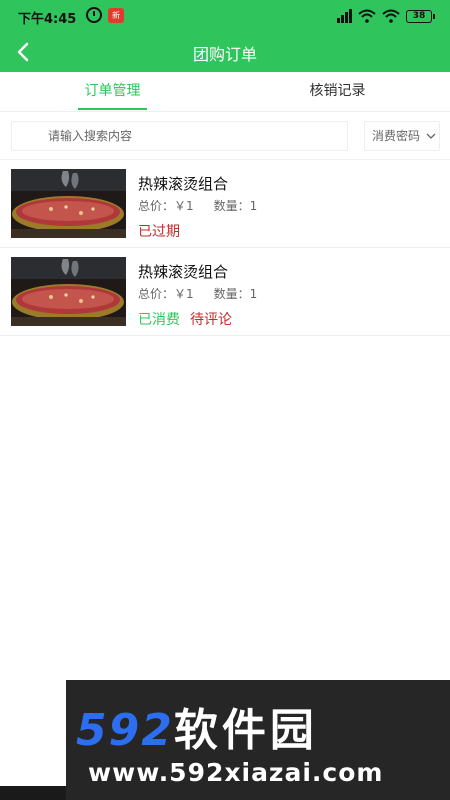 This screenshot has width=450, height=800. What do you see at coordinates (159, 320) in the screenshot?
I see `status-badge: 已消费` at bounding box center [159, 320].